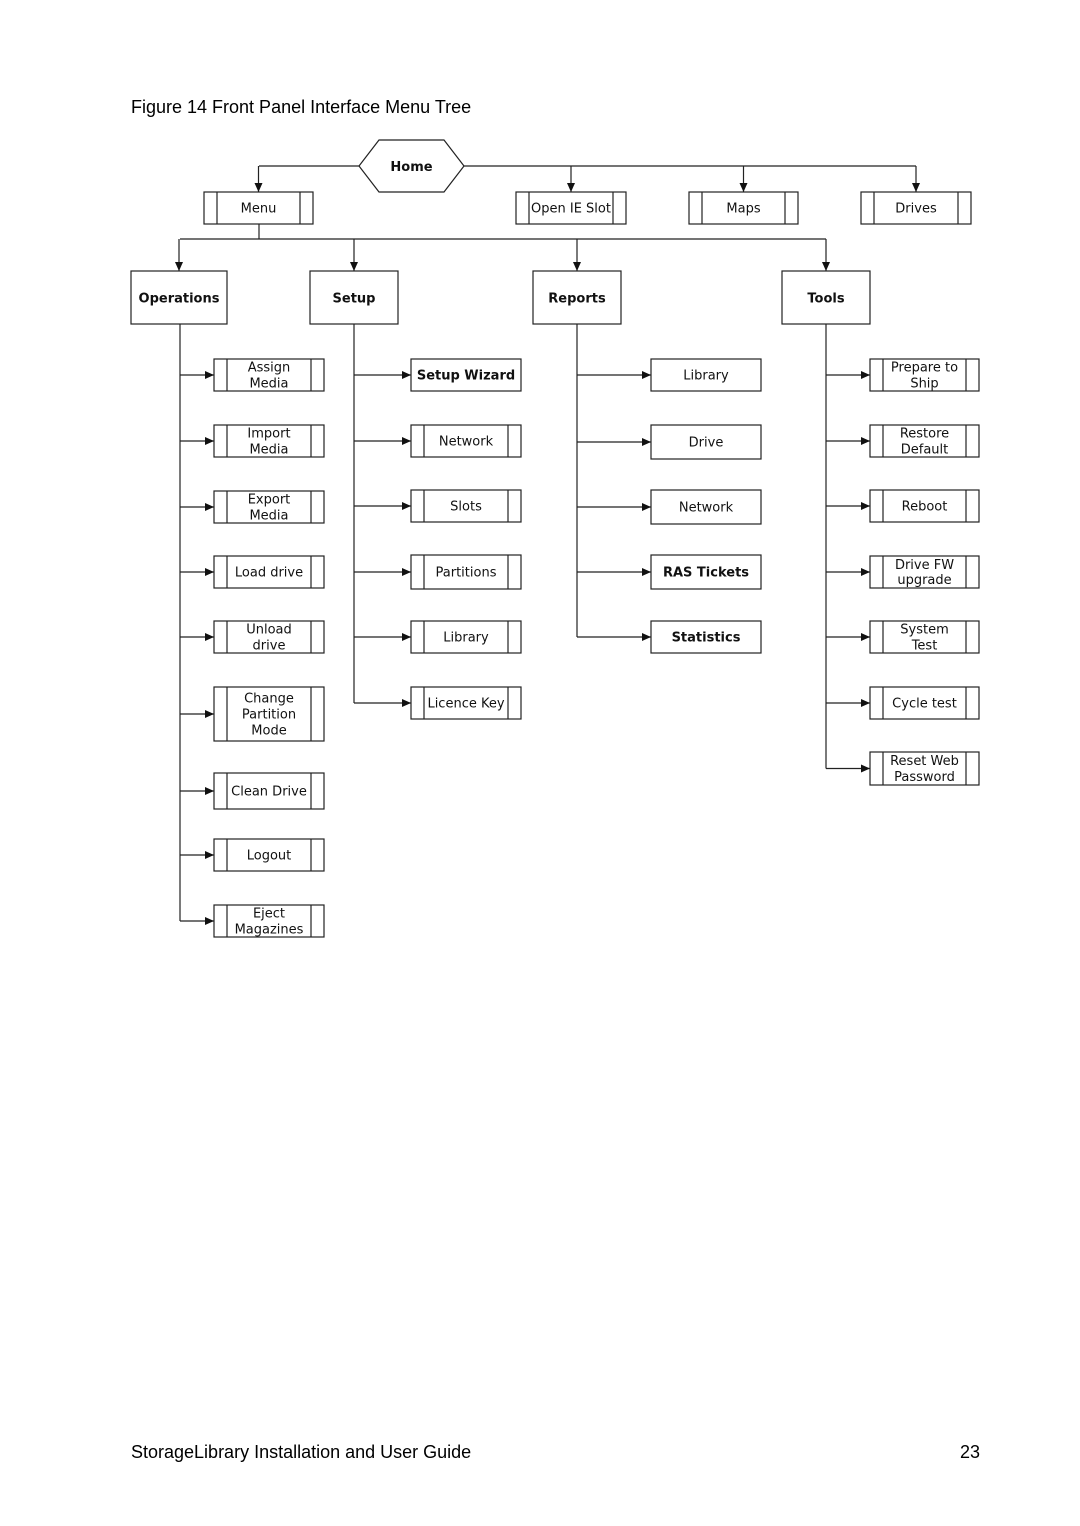  Describe the element at coordinates (269, 368) in the screenshot. I see `operations-item-assign-media-label: Assign` at that location.